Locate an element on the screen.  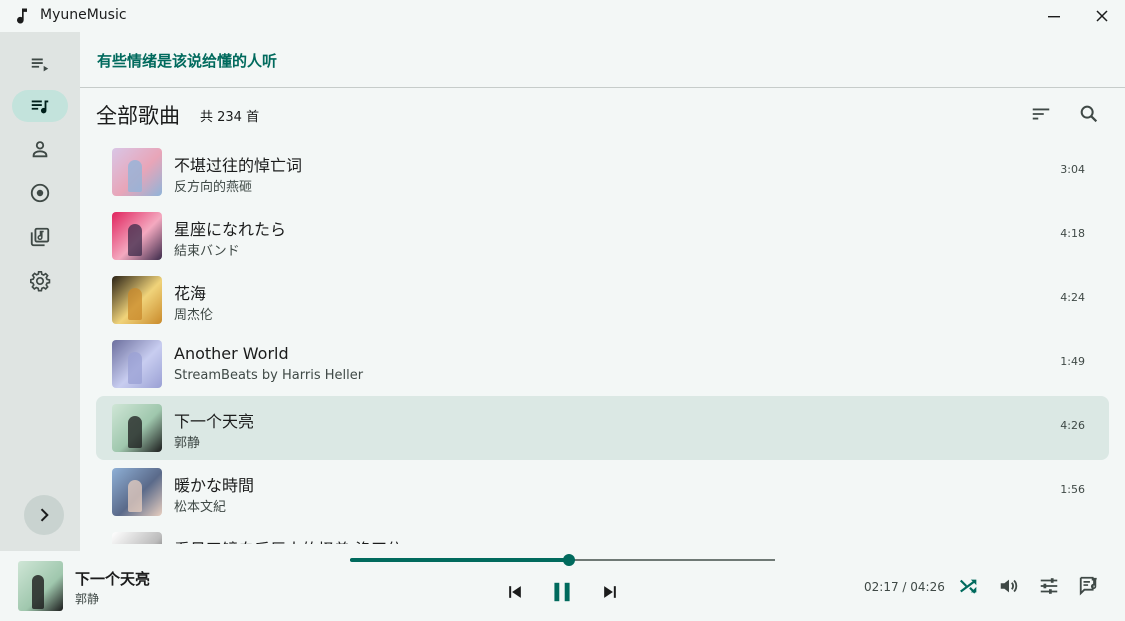
skip-next-icon is located at coordinates (610, 592).